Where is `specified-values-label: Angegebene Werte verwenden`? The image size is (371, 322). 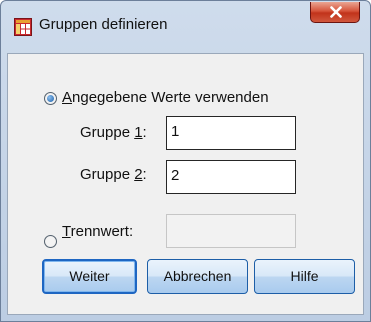 specified-values-label: Angegebene Werte verwenden is located at coordinates (165, 97).